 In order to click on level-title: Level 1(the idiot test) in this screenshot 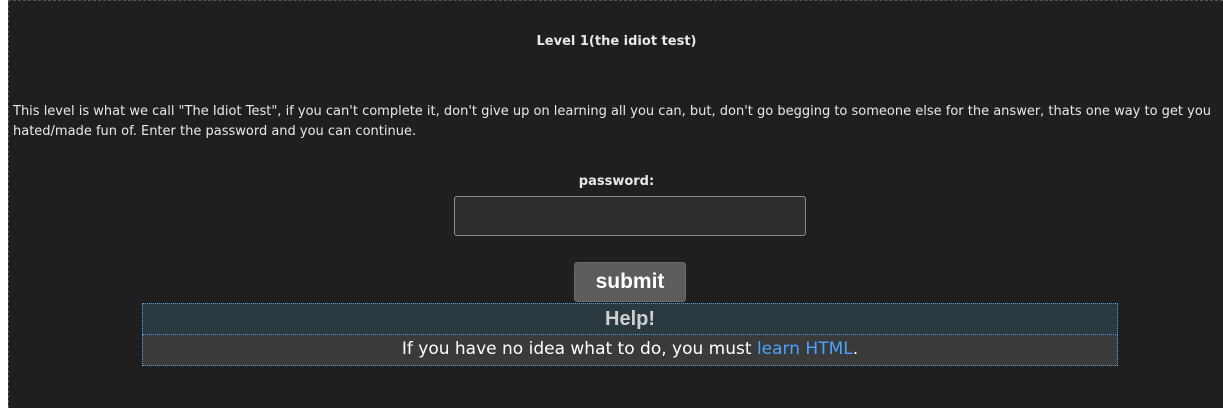, I will do `click(616, 41)`.